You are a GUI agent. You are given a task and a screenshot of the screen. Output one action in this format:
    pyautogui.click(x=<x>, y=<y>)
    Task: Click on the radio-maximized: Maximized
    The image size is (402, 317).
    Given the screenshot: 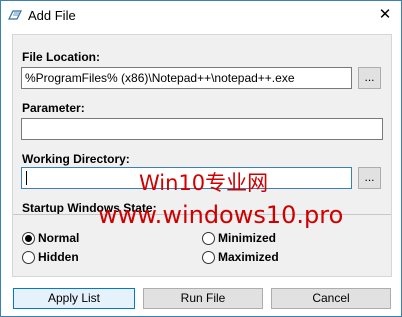 What is the action you would take?
    pyautogui.click(x=240, y=257)
    